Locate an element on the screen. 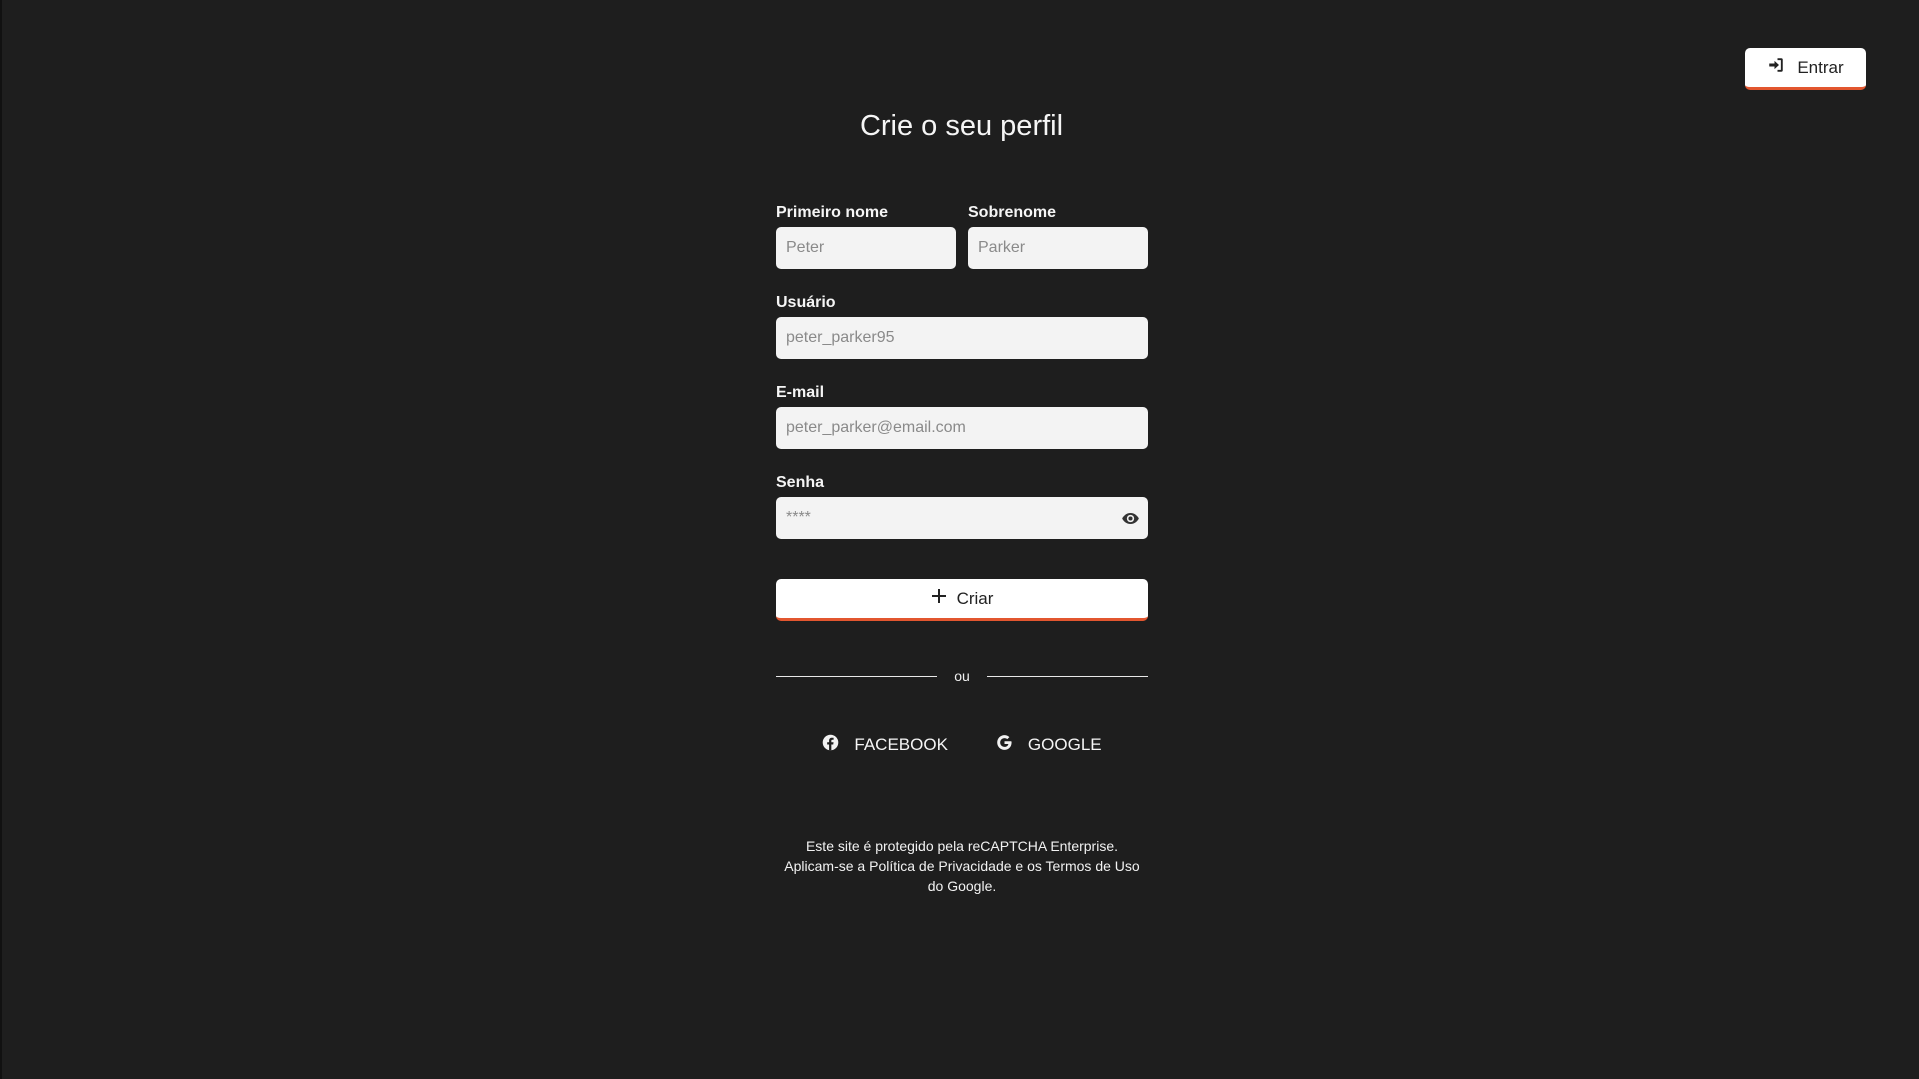 This screenshot has width=1919, height=1079. plus-icon is located at coordinates (939, 598).